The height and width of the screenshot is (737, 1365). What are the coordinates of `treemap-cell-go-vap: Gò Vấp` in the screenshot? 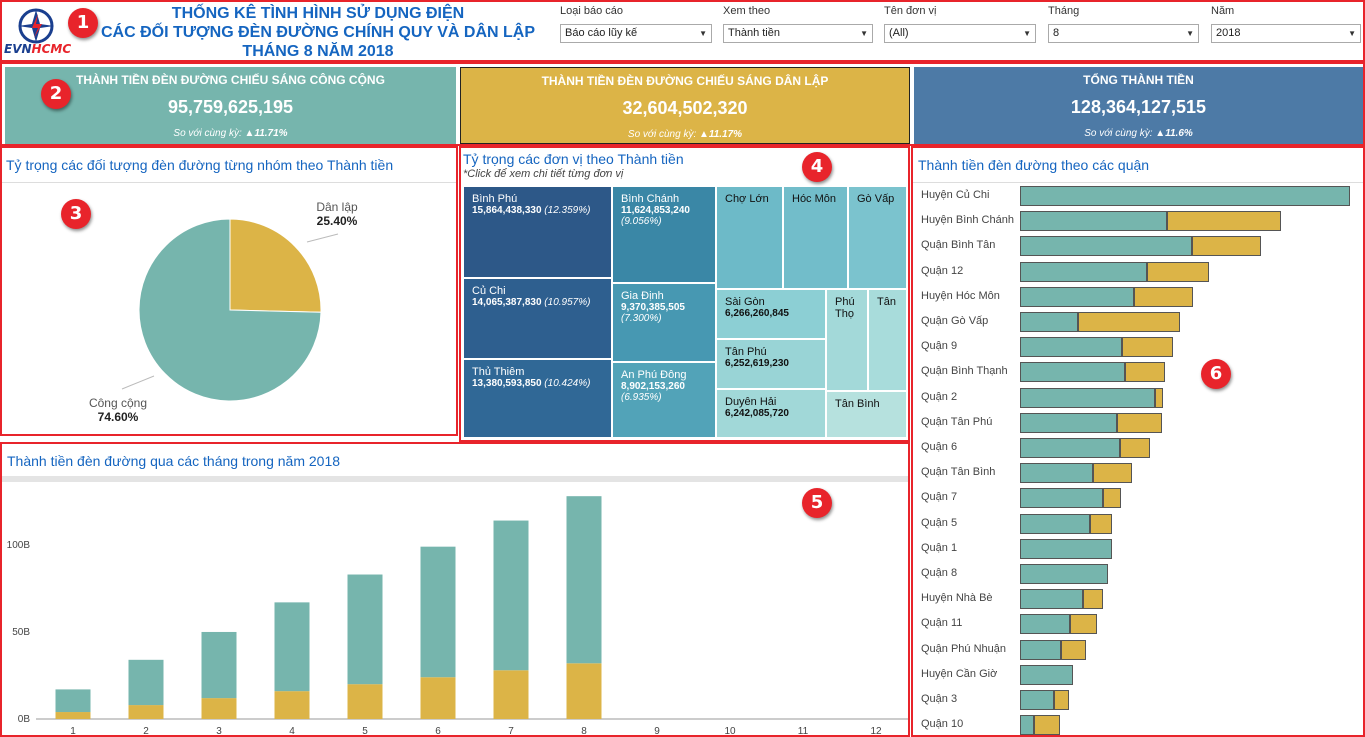 It's located at (877, 237).